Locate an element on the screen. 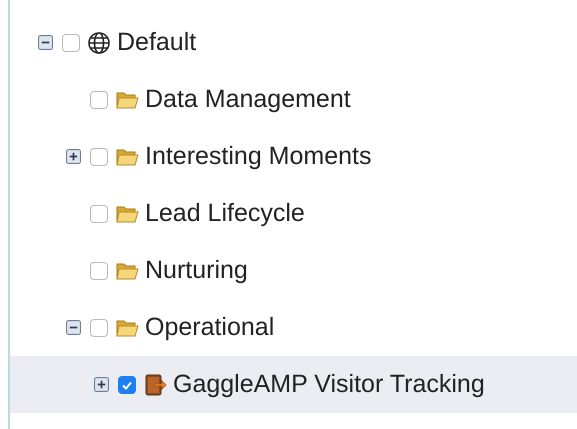  tree-item-label: Interesting Moments is located at coordinates (258, 156).